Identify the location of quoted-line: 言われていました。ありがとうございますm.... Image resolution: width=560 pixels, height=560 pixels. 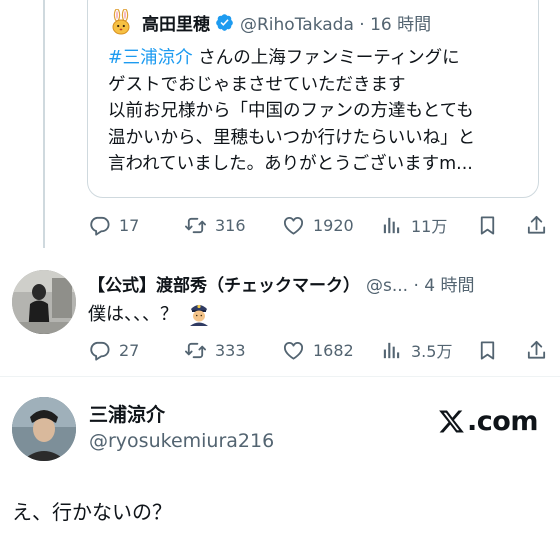
(290, 164).